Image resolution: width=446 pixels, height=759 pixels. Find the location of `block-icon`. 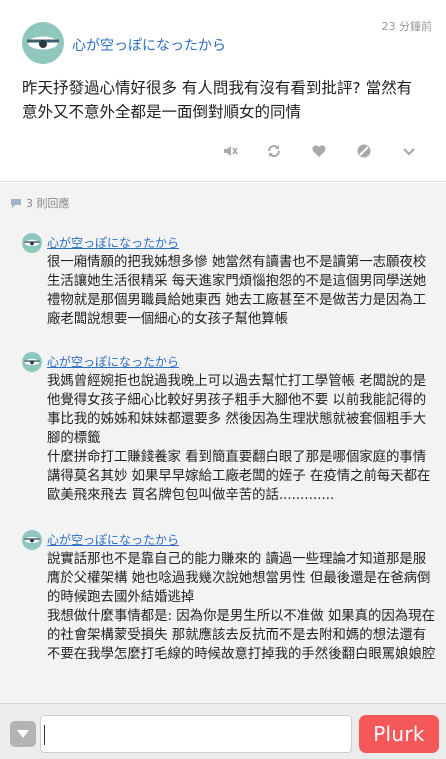

block-icon is located at coordinates (364, 151).